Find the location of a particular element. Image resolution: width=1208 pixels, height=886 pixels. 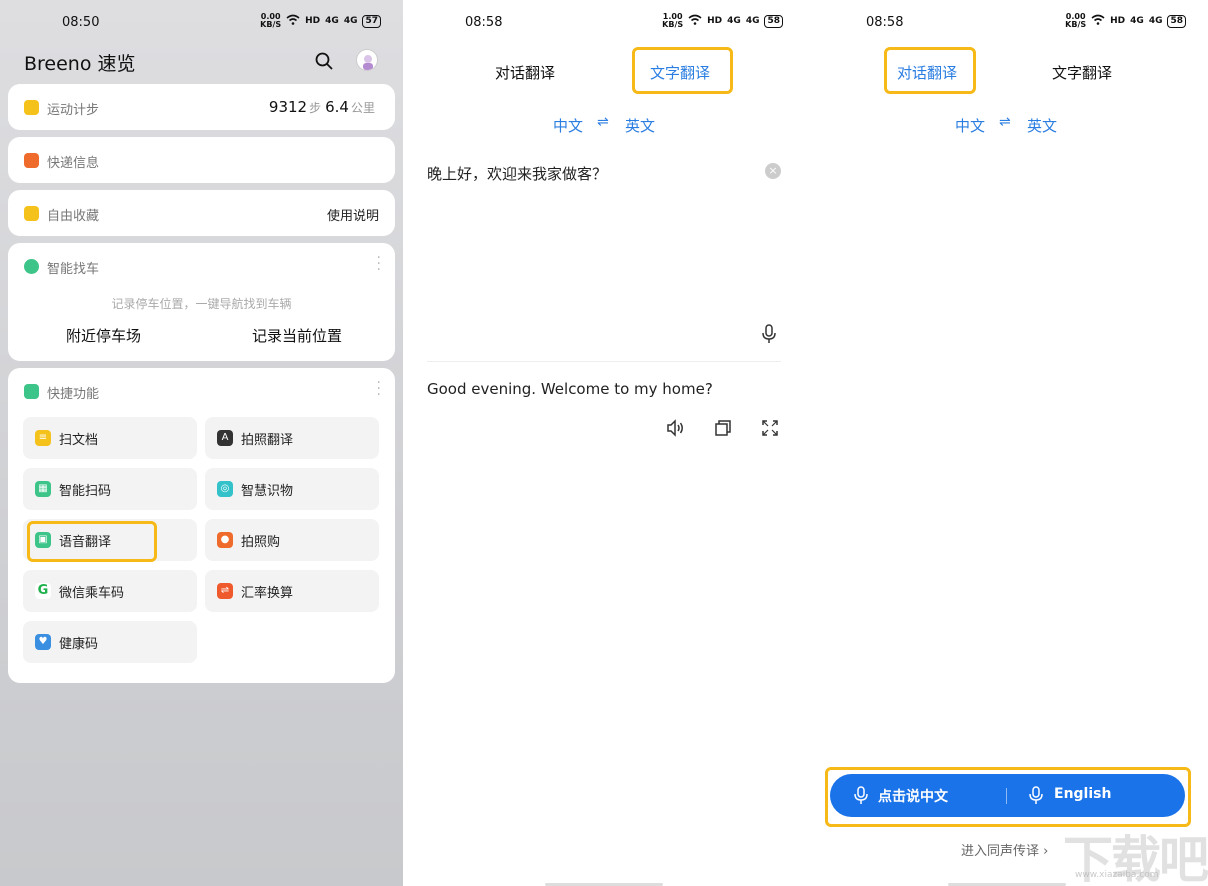

quick-item-label: 扫文档 is located at coordinates (78, 438).